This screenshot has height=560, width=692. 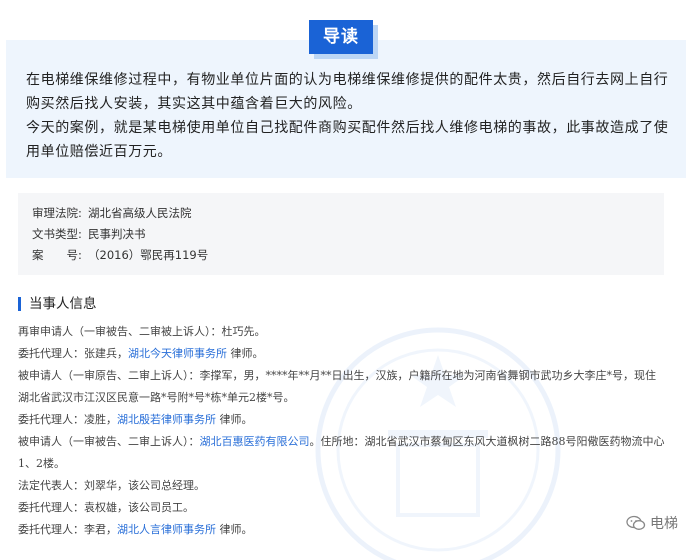 I want to click on account-logo: 电梯, so click(x=652, y=523).